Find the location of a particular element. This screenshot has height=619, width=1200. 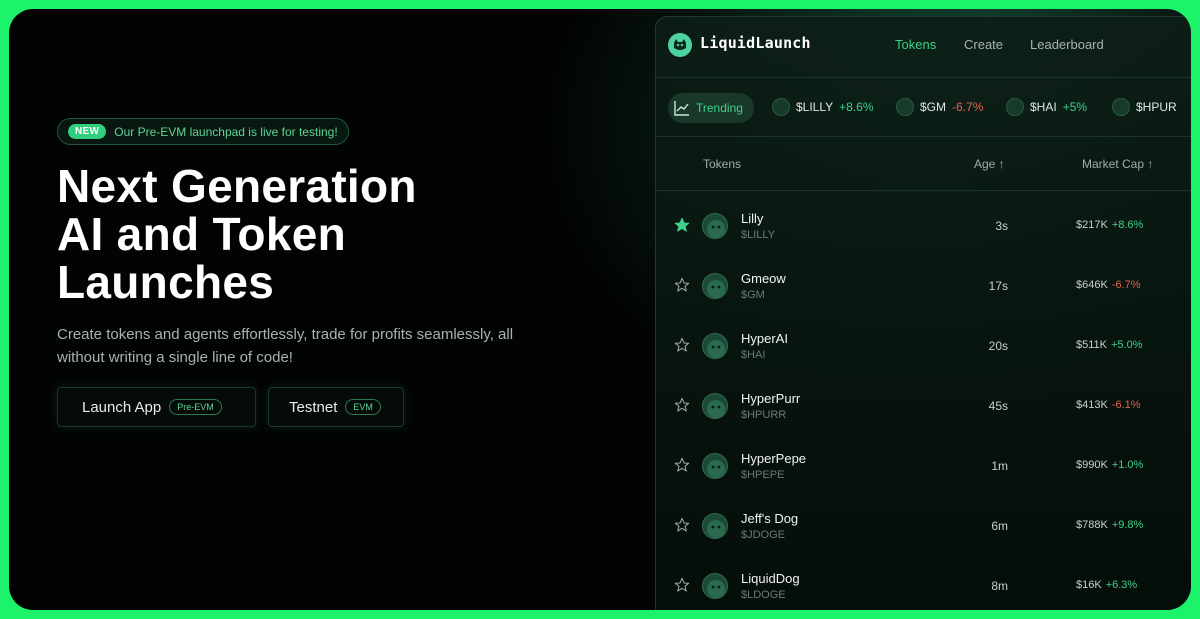

token-name: Jeff's Dog is located at coordinates (770, 518).